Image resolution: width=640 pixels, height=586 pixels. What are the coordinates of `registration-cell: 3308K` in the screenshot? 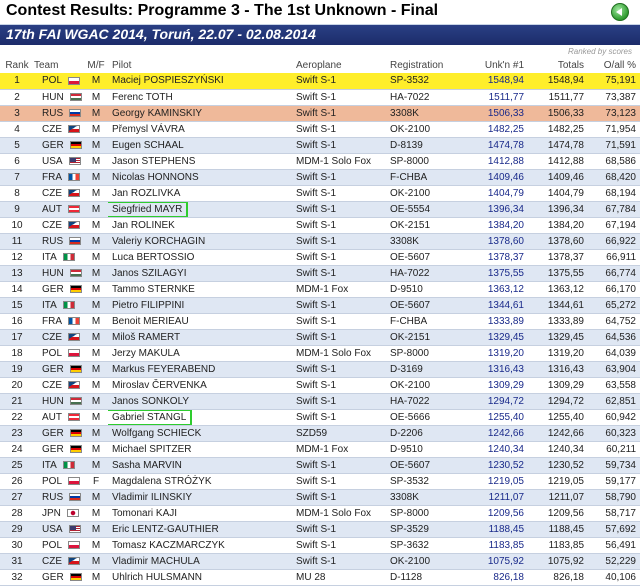 It's located at (429, 497).